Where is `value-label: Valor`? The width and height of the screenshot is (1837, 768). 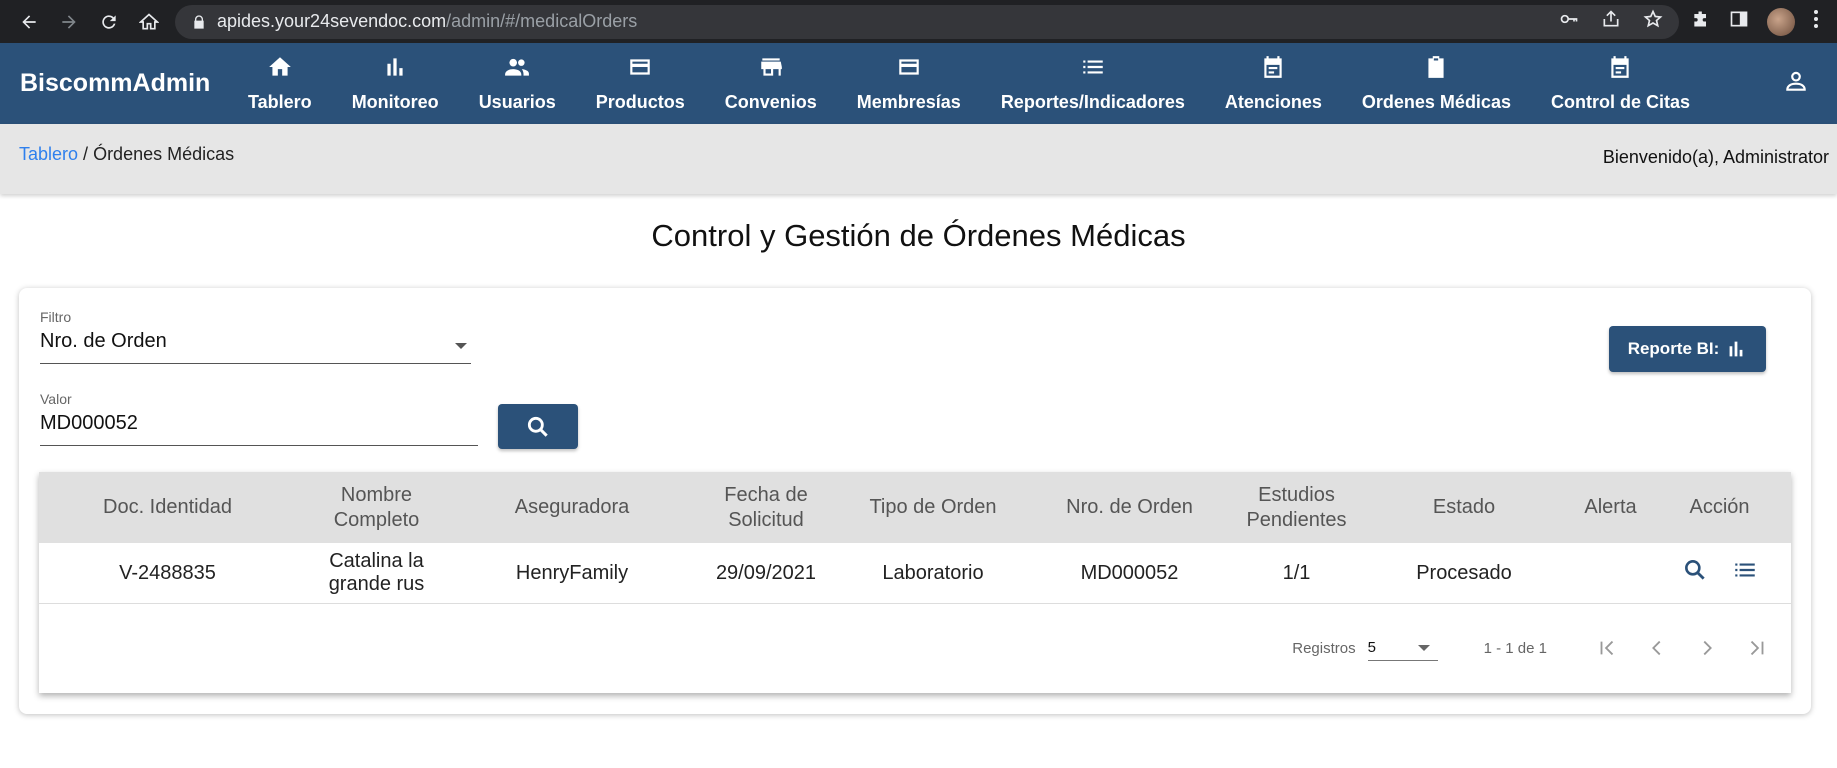 value-label: Valor is located at coordinates (56, 399).